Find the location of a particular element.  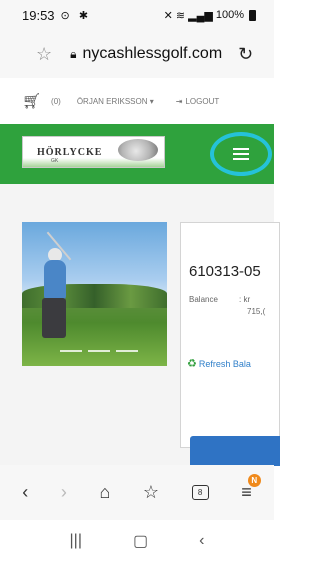

refresh-balance-label: Refresh Bala is located at coordinates (224, 364).